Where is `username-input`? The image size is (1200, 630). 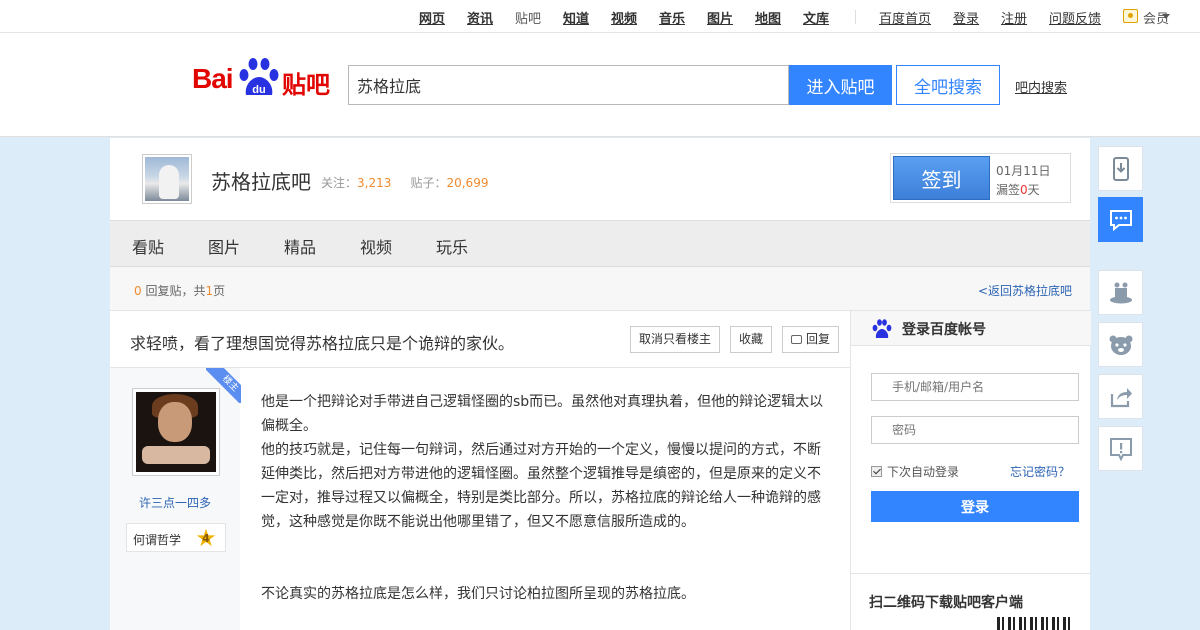
username-input is located at coordinates (975, 387).